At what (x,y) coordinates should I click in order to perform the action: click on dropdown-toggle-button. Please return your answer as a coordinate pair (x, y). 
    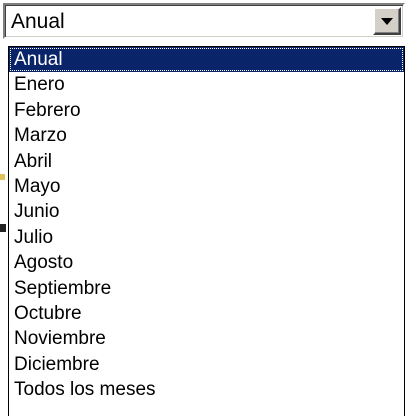
    Looking at the image, I should click on (387, 21).